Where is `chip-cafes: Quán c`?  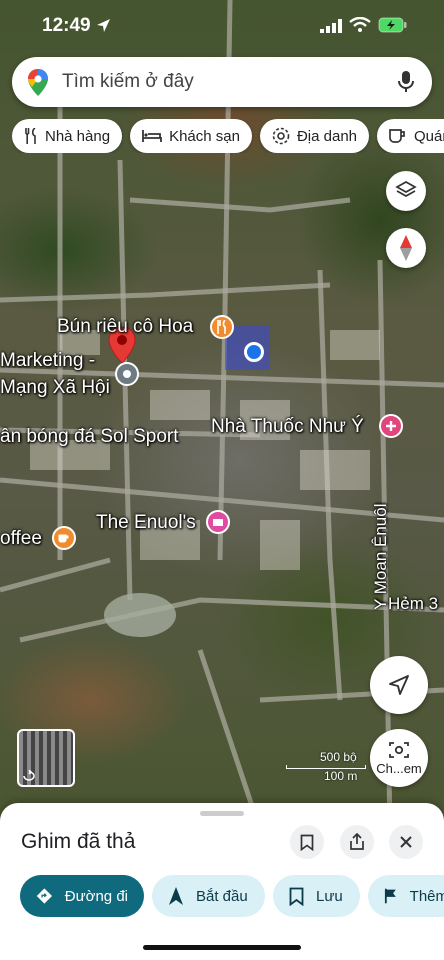 chip-cafes: Quán c is located at coordinates (410, 136).